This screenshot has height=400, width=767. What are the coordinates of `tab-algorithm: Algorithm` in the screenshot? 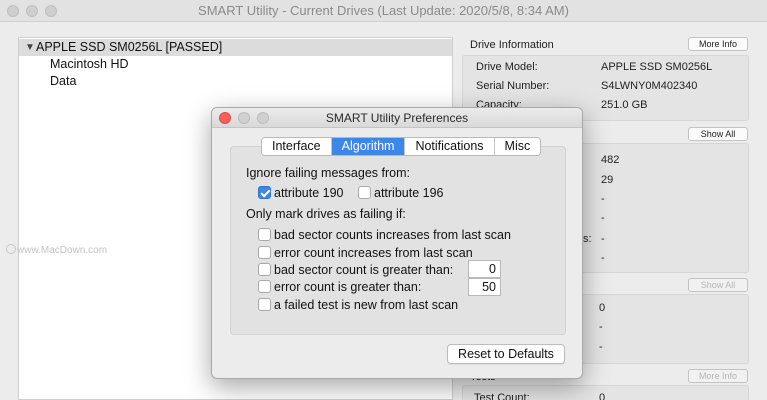 It's located at (368, 146).